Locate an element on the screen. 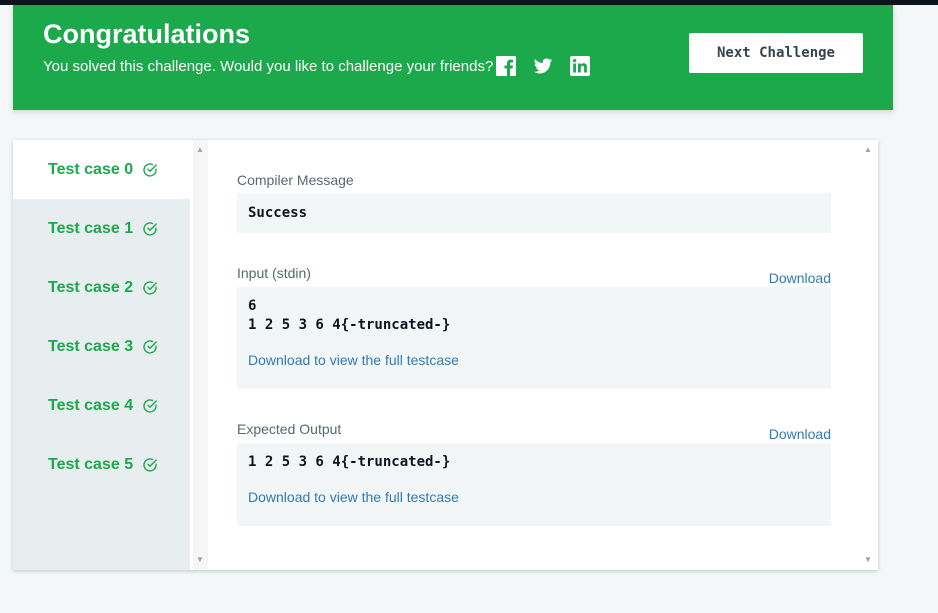 The height and width of the screenshot is (613, 938). tab-test-case-3: Test case 3 is located at coordinates (101, 346).